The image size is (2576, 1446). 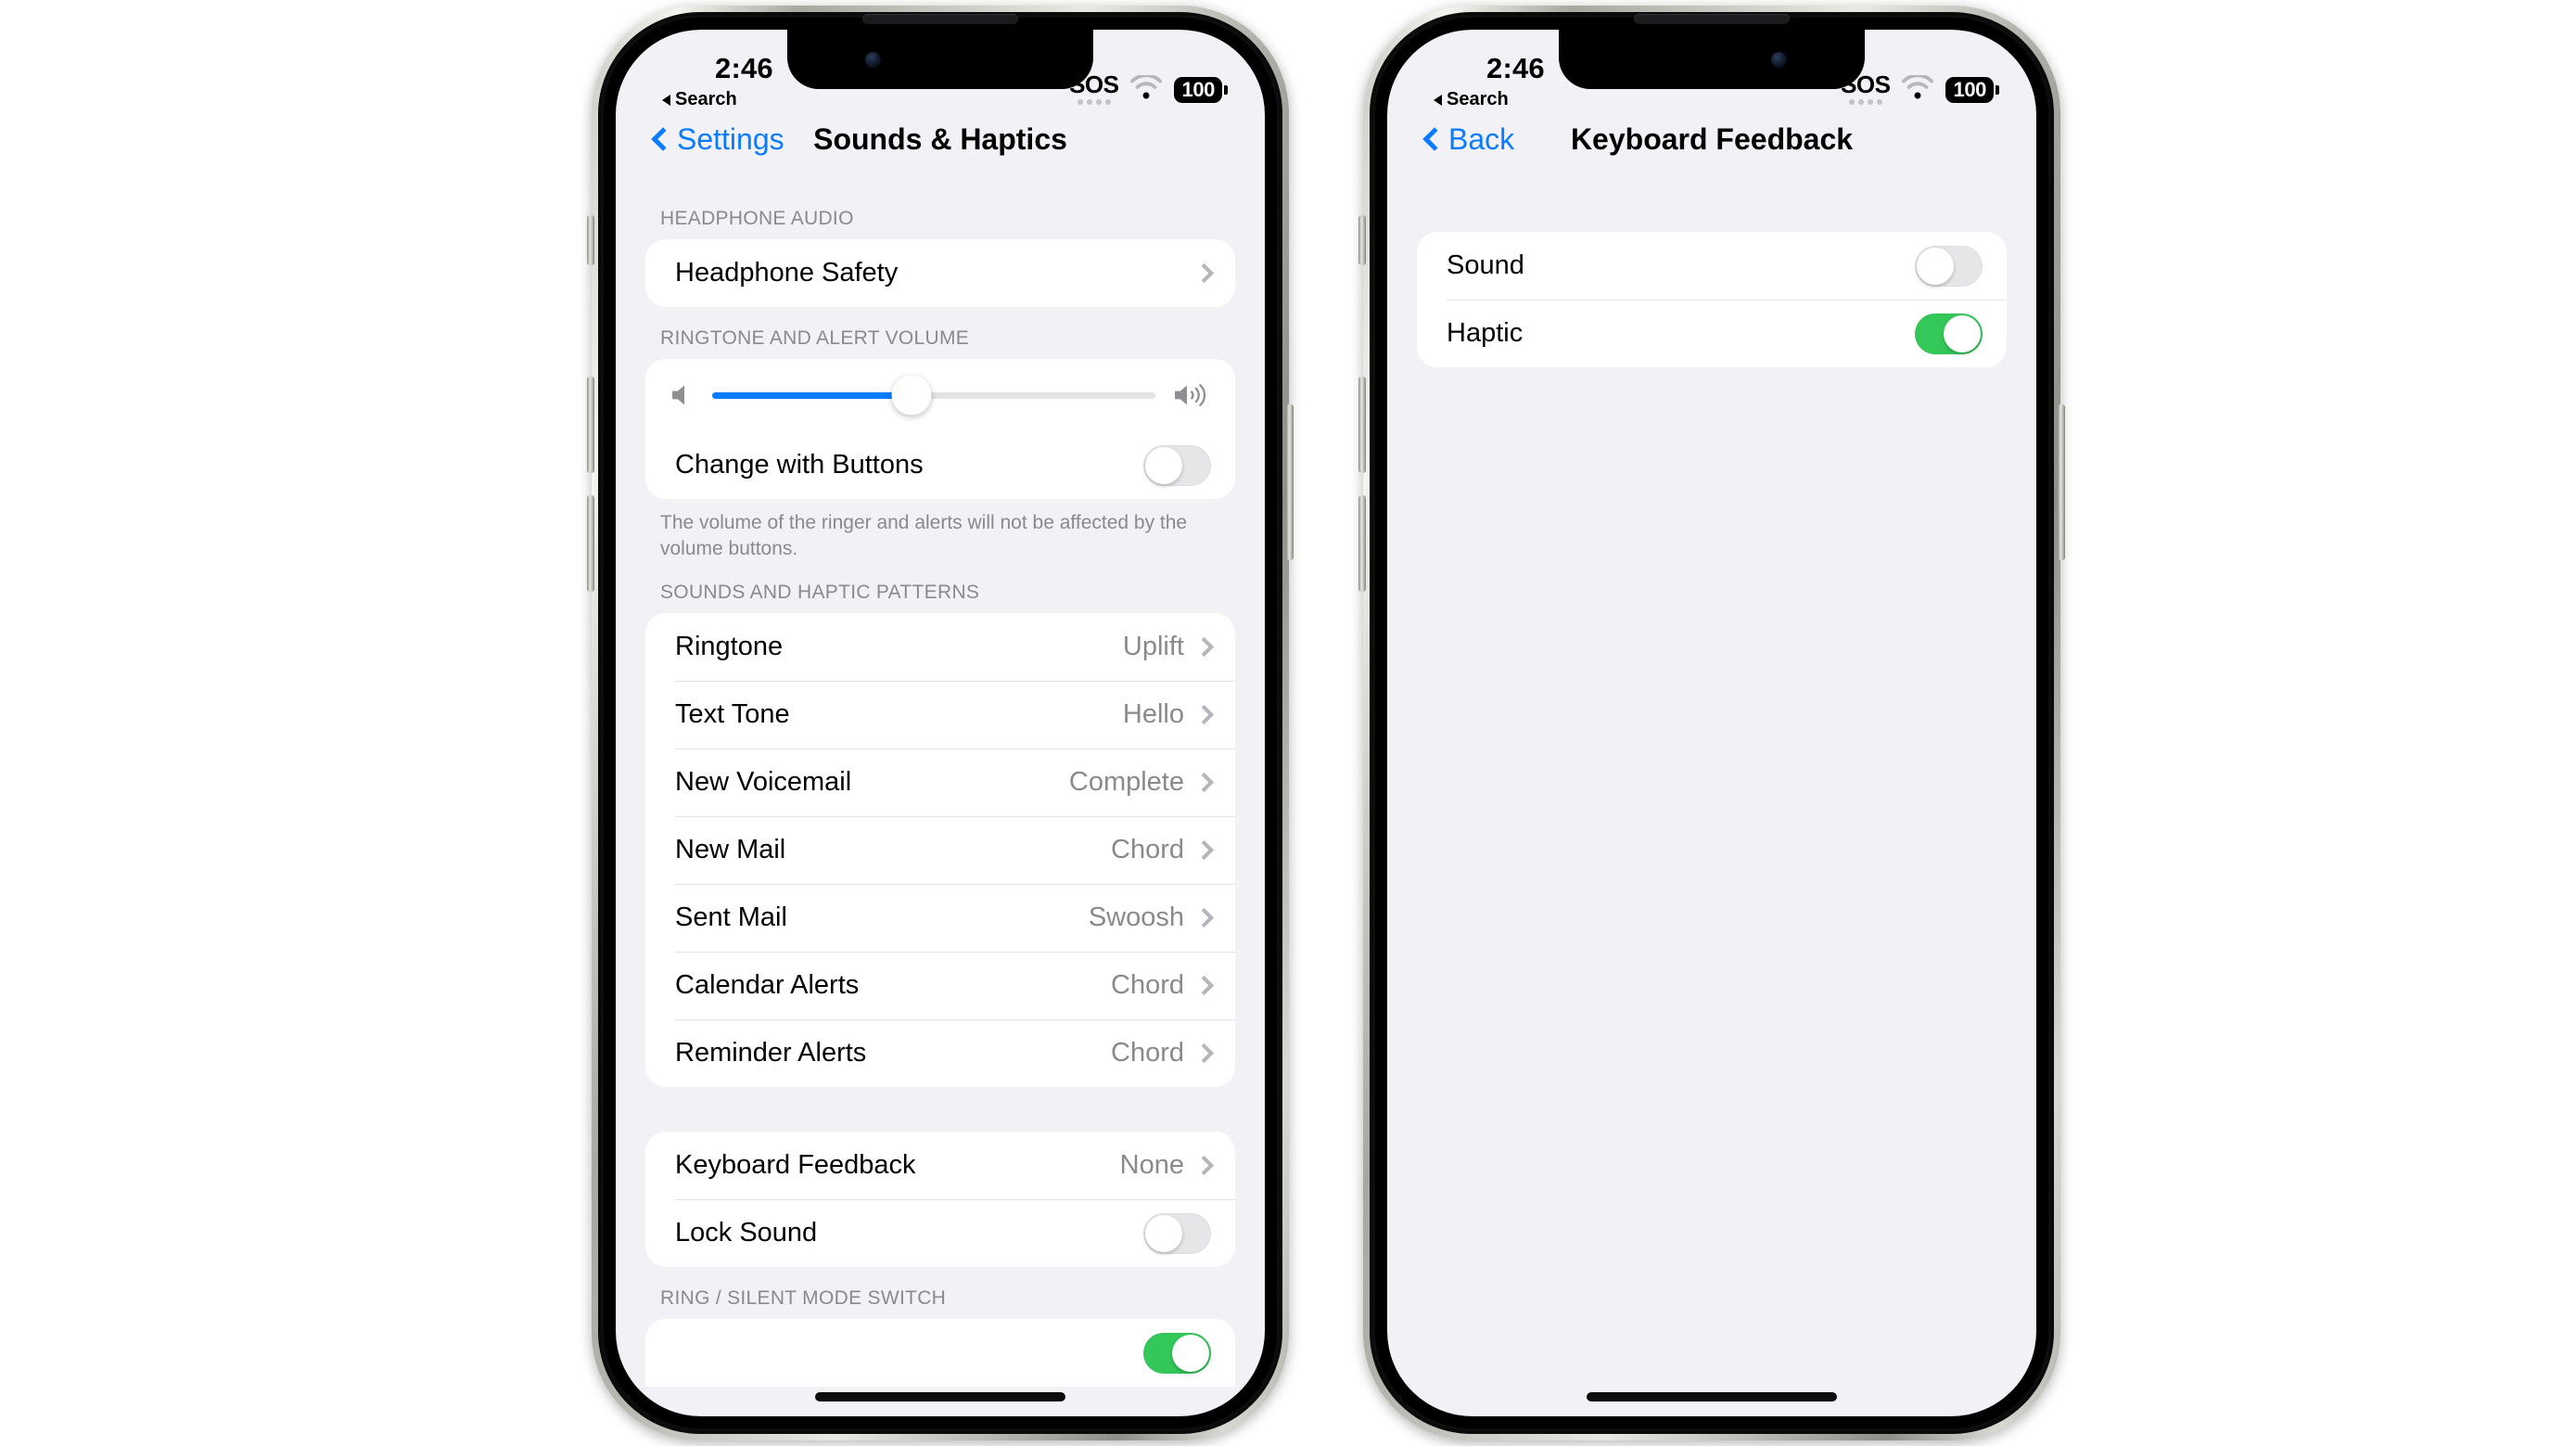 I want to click on row-sent-mail: Sent Mail Swoosh, so click(x=940, y=918).